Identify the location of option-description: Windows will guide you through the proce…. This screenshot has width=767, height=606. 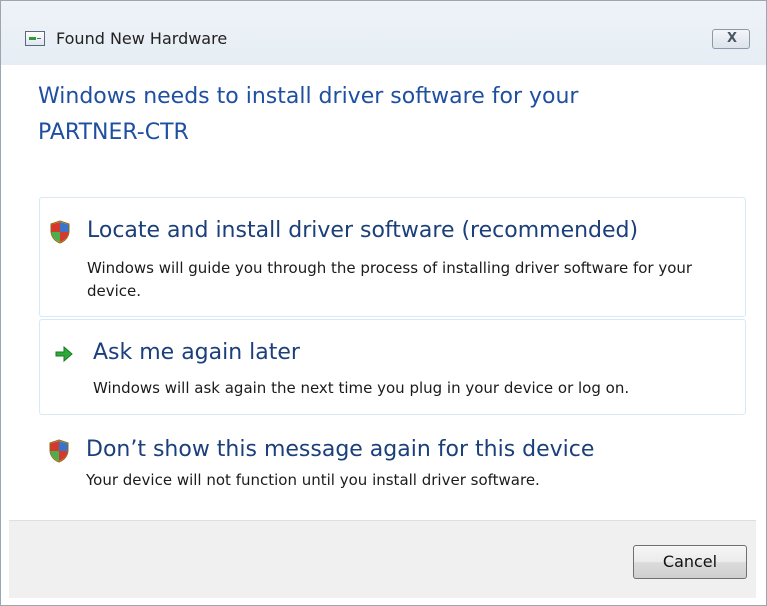
(390, 279).